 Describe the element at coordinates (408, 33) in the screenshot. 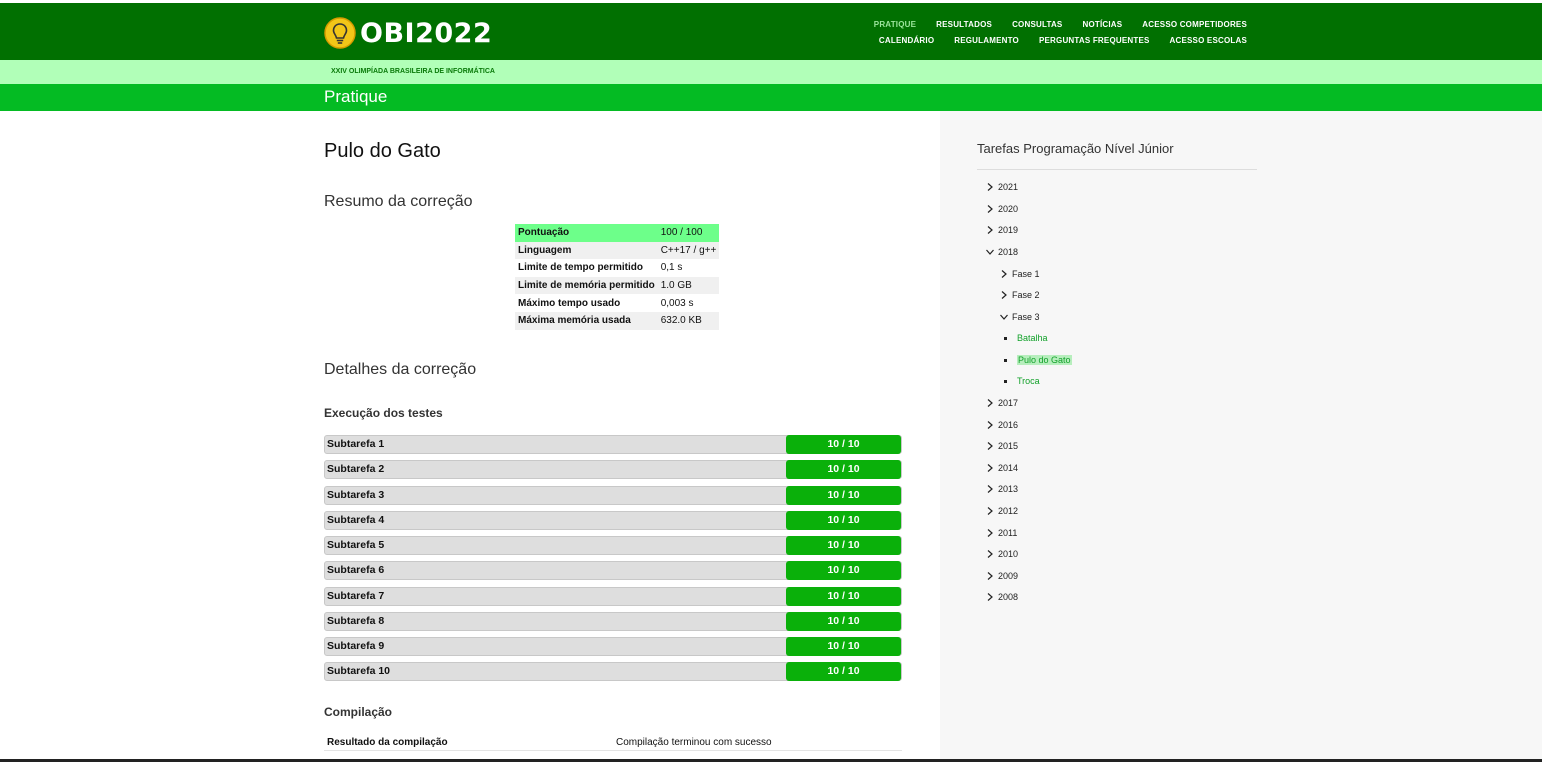

I see `site-logo: OBI2022` at that location.